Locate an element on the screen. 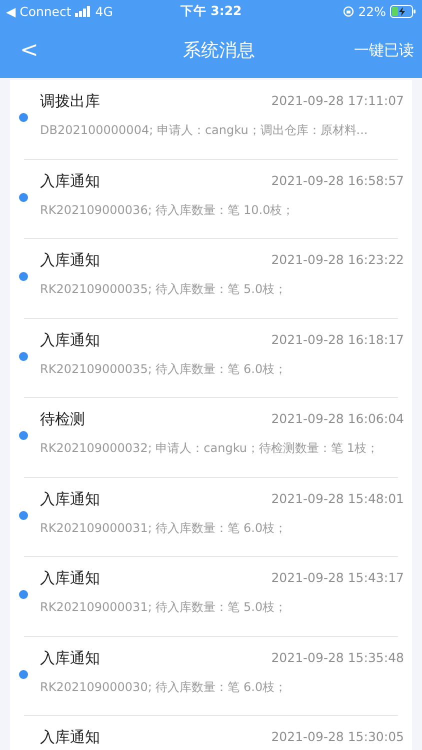 The height and width of the screenshot is (750, 422). message-time: 2021-09-28 16:18:17 is located at coordinates (337, 339).